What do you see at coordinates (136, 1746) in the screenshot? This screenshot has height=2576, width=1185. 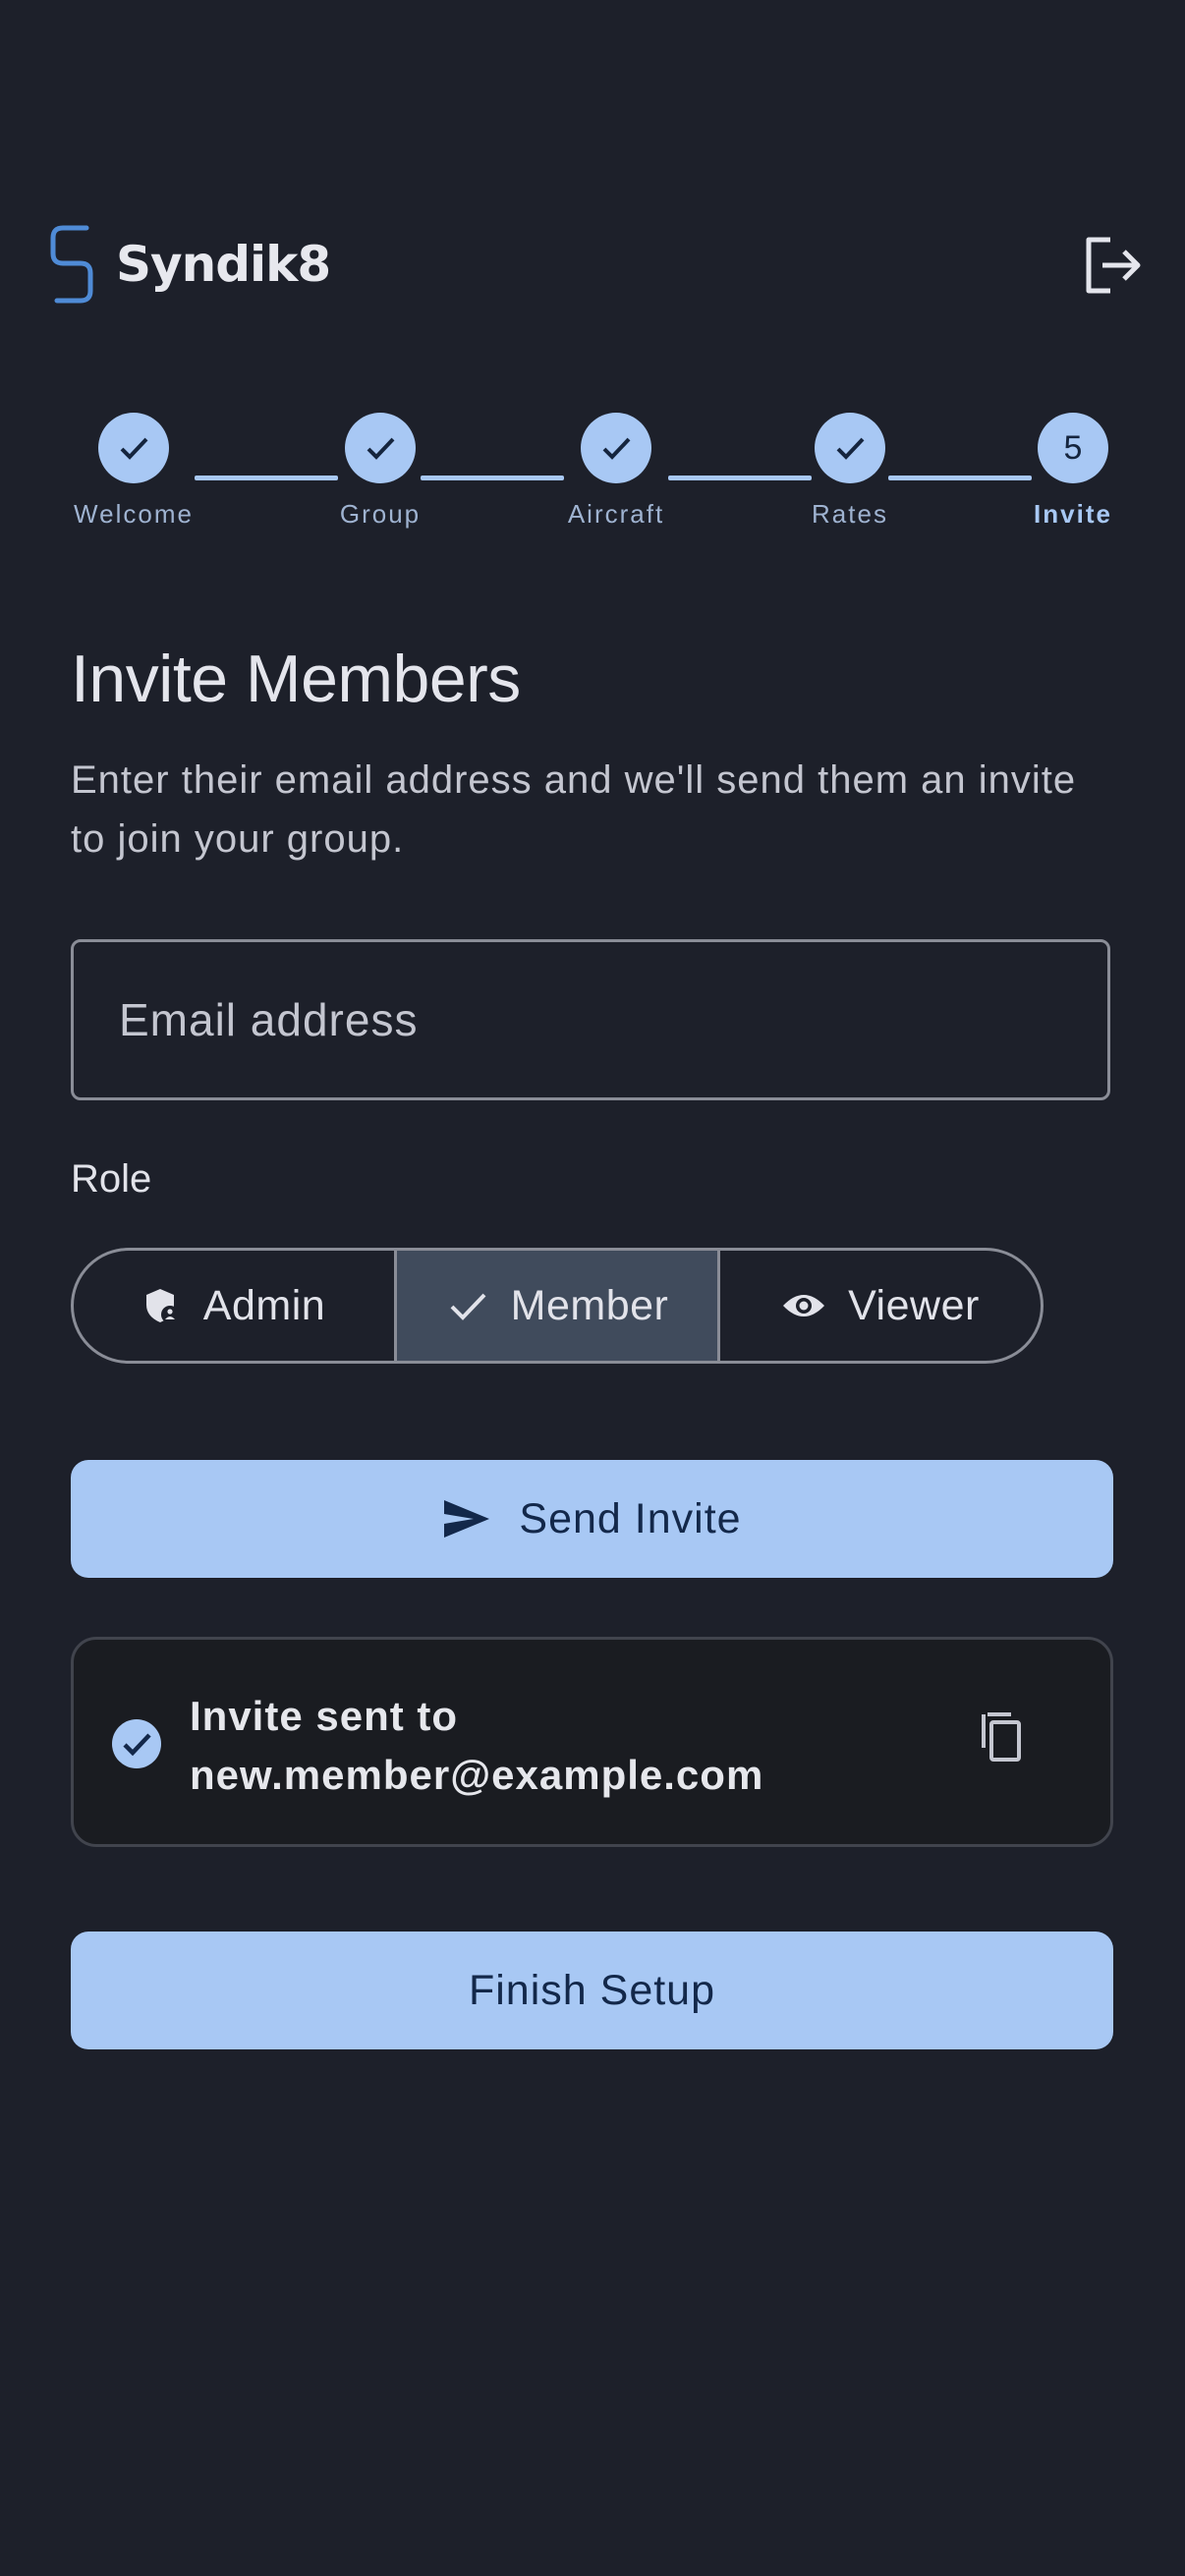 I see `check-circle-icon` at bounding box center [136, 1746].